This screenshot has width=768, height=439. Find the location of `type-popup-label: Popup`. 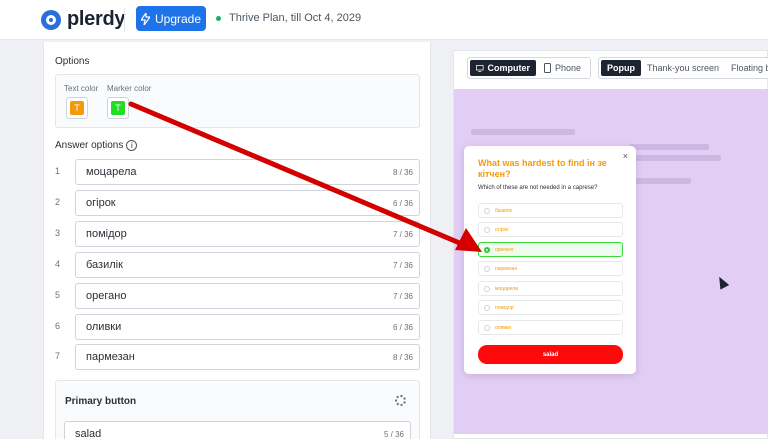

type-popup-label: Popup is located at coordinates (621, 68).